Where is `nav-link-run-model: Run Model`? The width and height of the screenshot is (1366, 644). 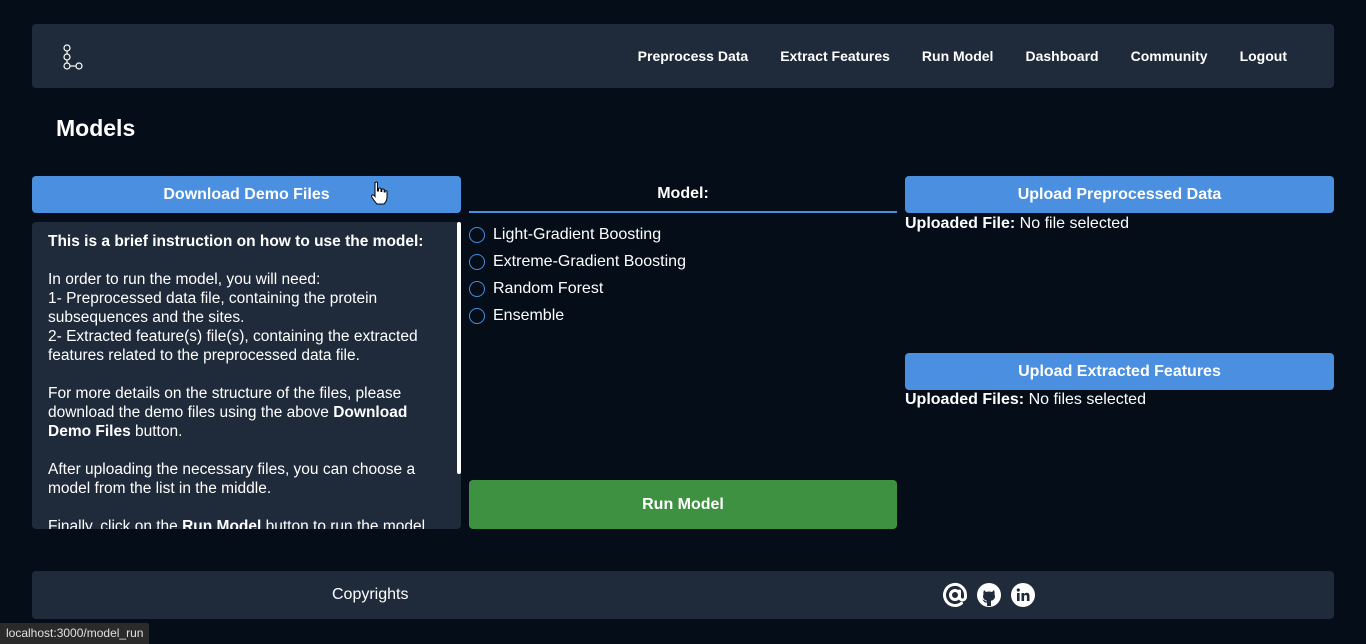 nav-link-run-model: Run Model is located at coordinates (958, 56).